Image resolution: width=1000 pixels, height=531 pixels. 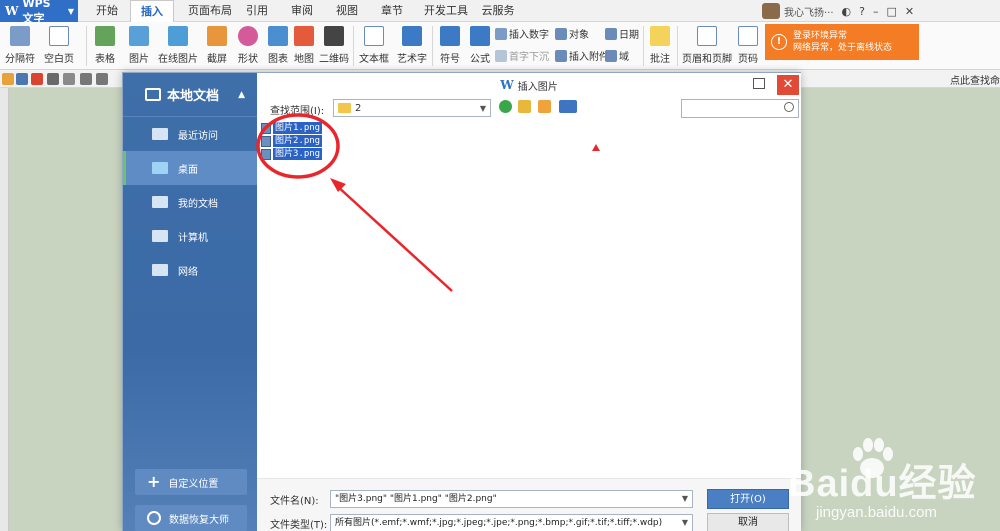 What do you see at coordinates (572, 33) in the screenshot?
I see `object-button: 对象` at bounding box center [572, 33].